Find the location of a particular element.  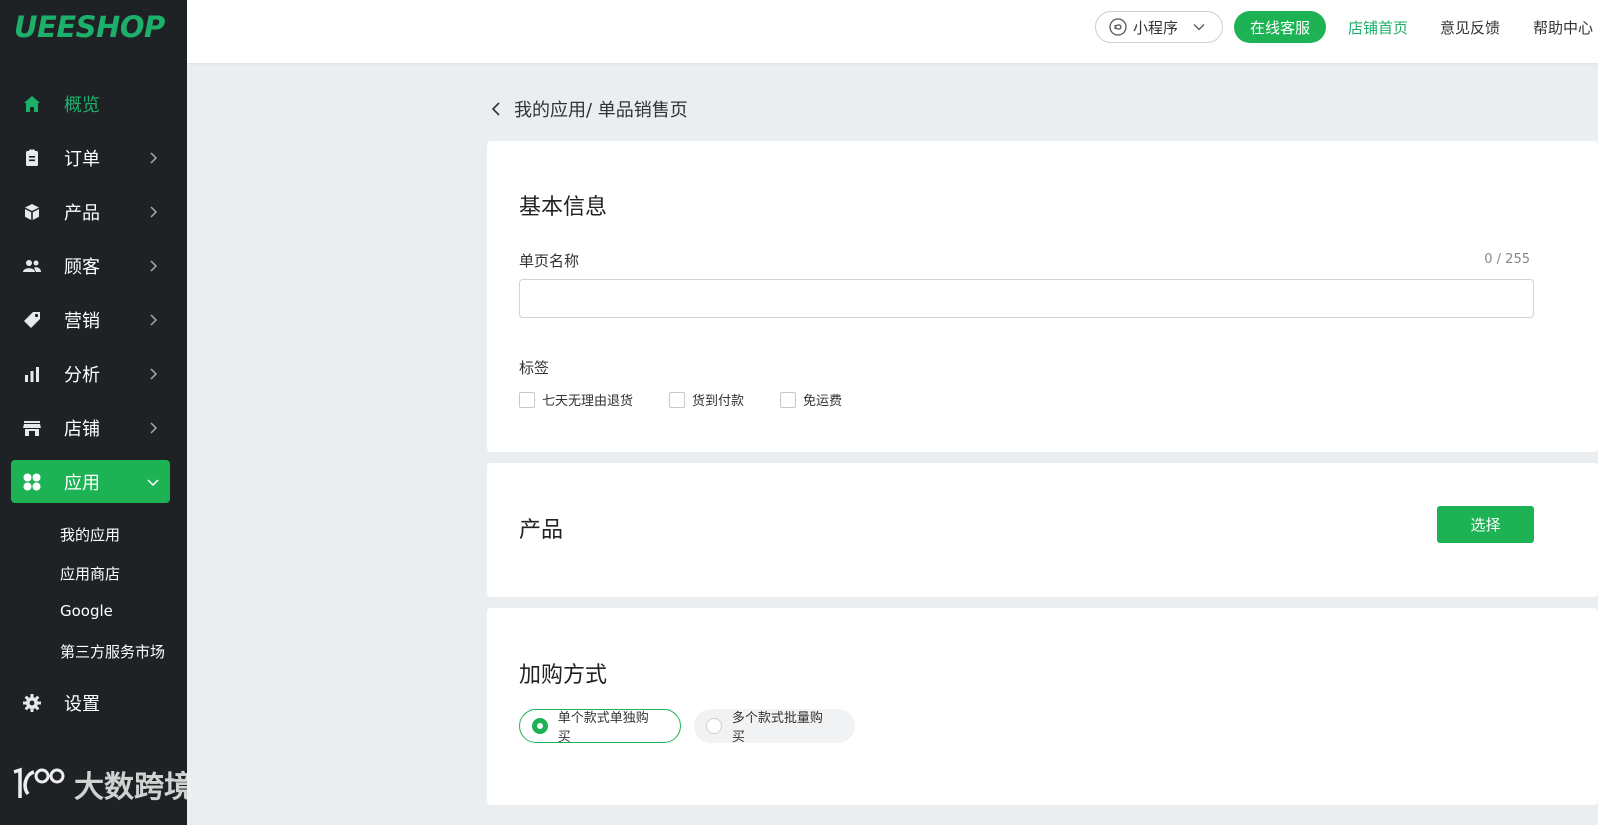

breadcrumb-text: 我的应用/ 单品销售页 is located at coordinates (601, 109).